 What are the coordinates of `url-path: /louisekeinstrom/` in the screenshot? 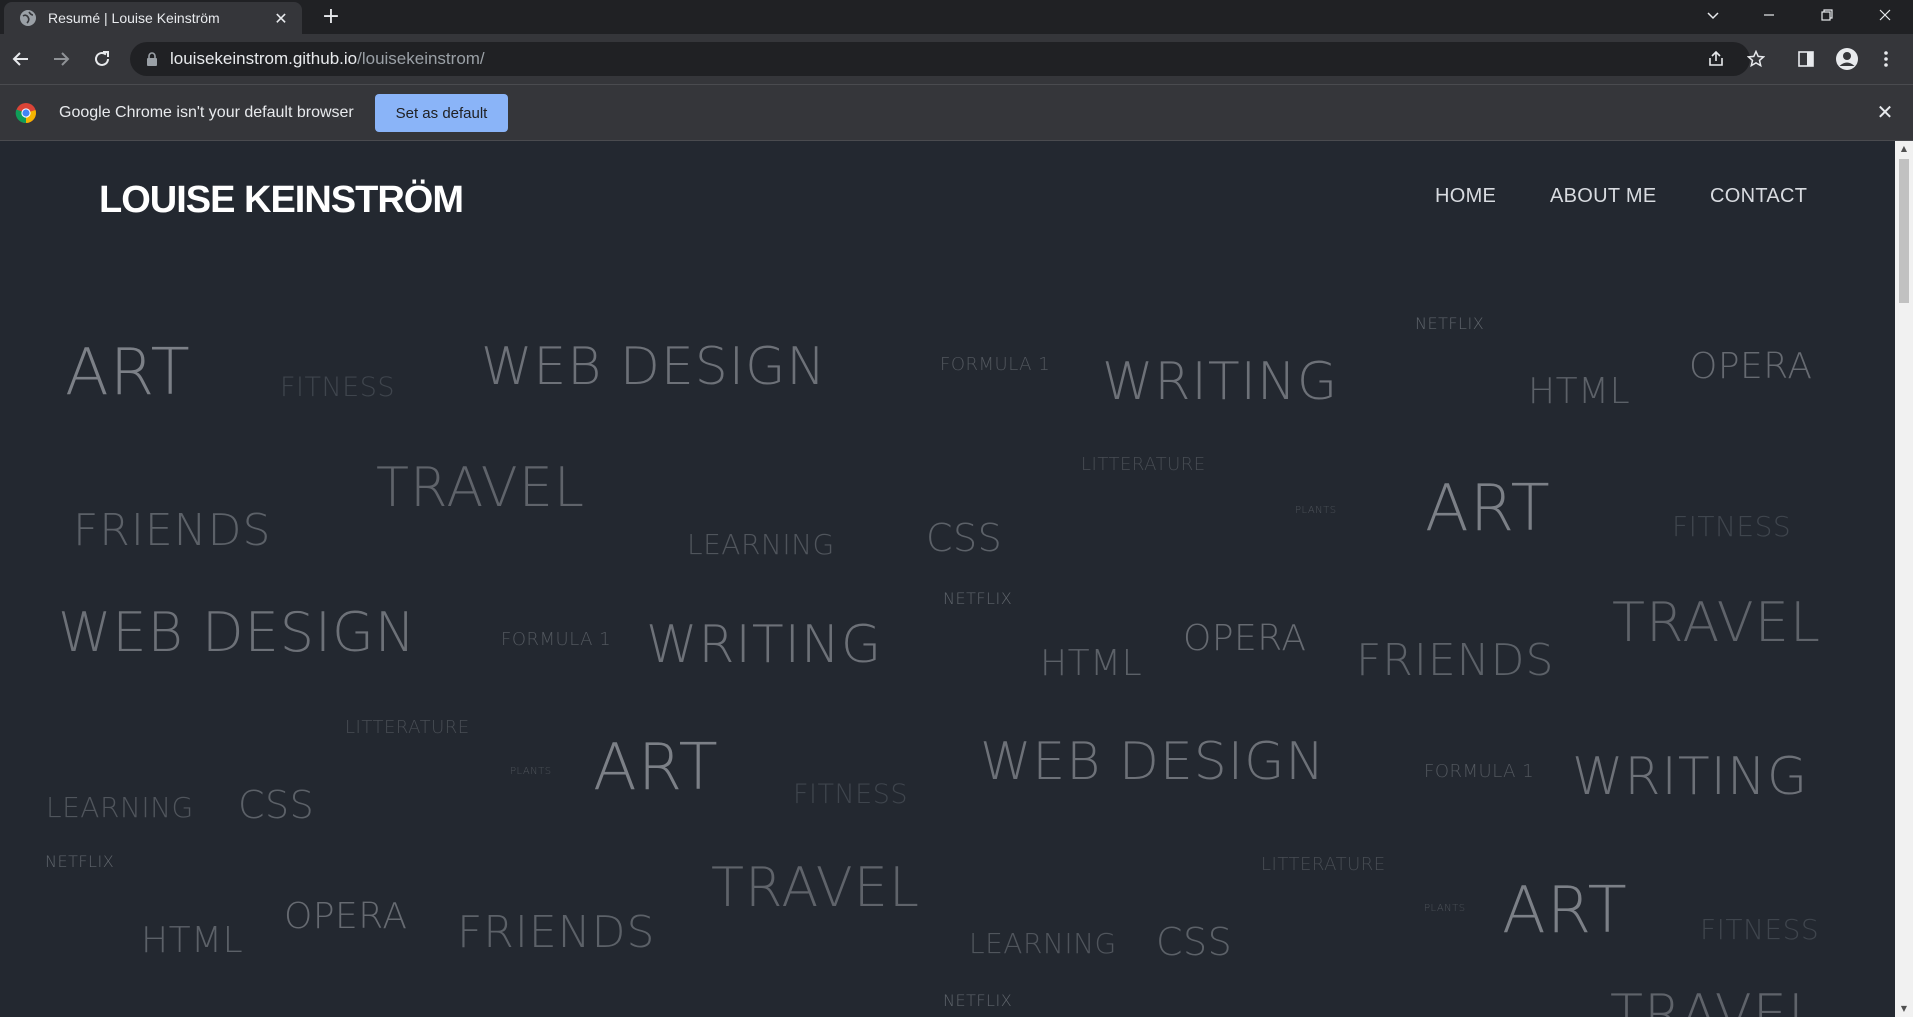 It's located at (421, 58).